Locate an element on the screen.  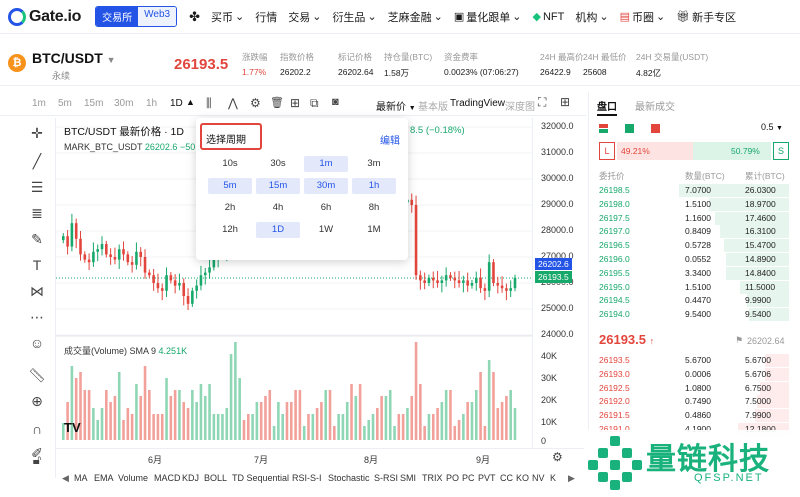
nav-trade: 交易 ⌄ is located at coordinates (304, 17).